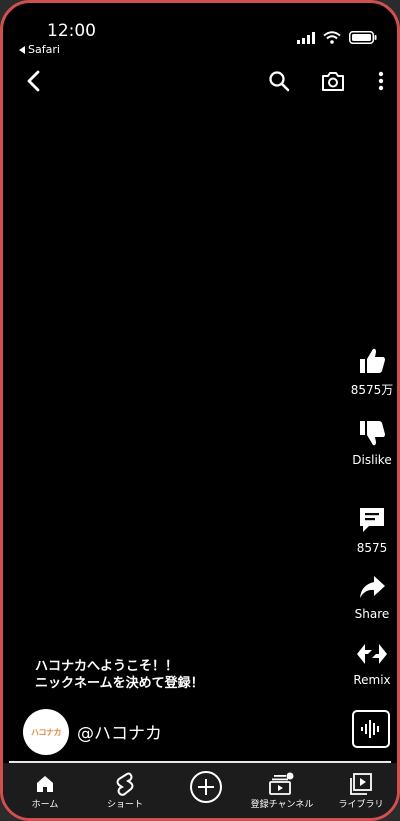 Image resolution: width=400 pixels, height=821 pixels. I want to click on comment-count: 8575, so click(372, 548).